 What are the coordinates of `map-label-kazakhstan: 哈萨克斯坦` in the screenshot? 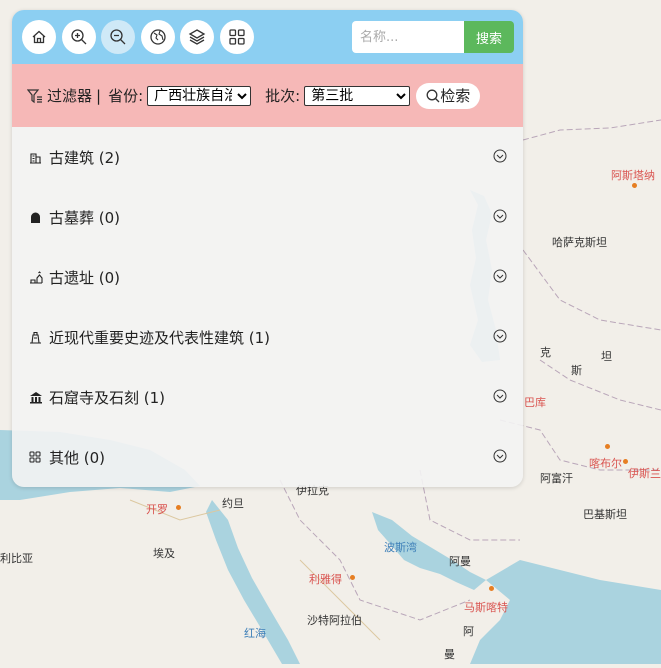 It's located at (579, 242).